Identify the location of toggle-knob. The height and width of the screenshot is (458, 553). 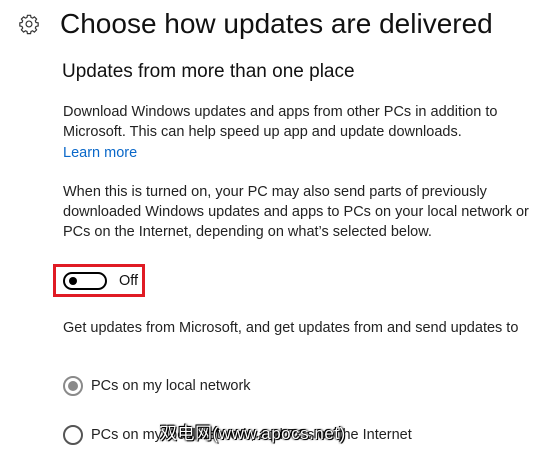
(73, 281).